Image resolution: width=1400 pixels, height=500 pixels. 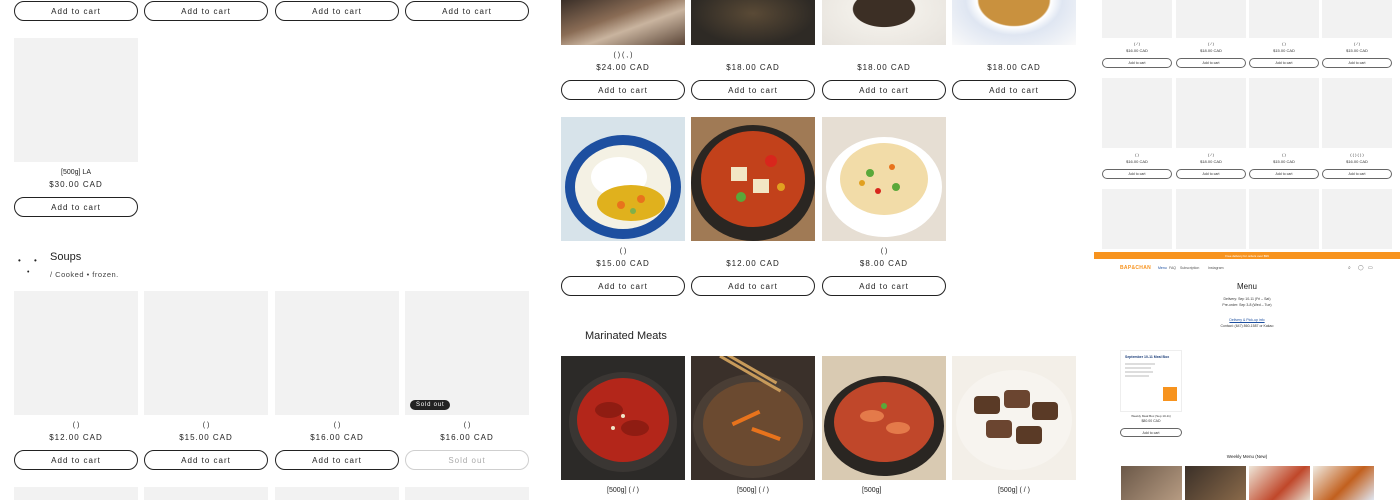 What do you see at coordinates (623, 263) in the screenshot?
I see `product-price: $15.00 CAD` at bounding box center [623, 263].